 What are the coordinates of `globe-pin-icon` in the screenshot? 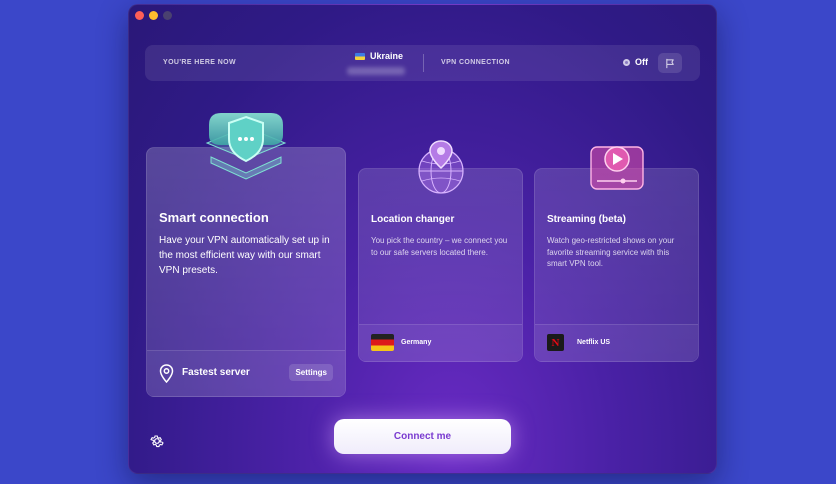 It's located at (441, 167).